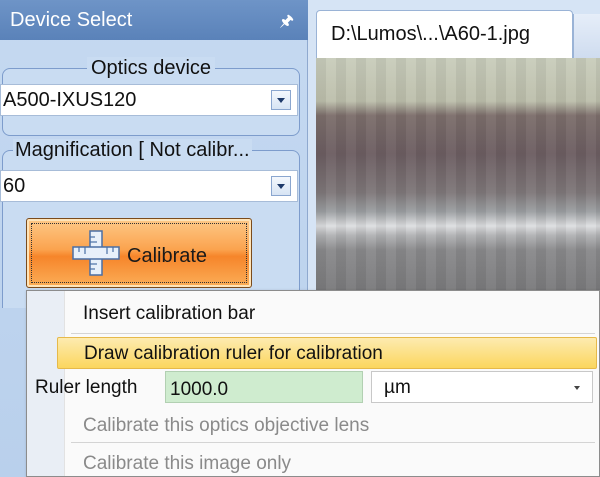 Image resolution: width=600 pixels, height=477 pixels. I want to click on document-tab-title: D:\Lumos\...\A60-1.jpg, so click(430, 34).